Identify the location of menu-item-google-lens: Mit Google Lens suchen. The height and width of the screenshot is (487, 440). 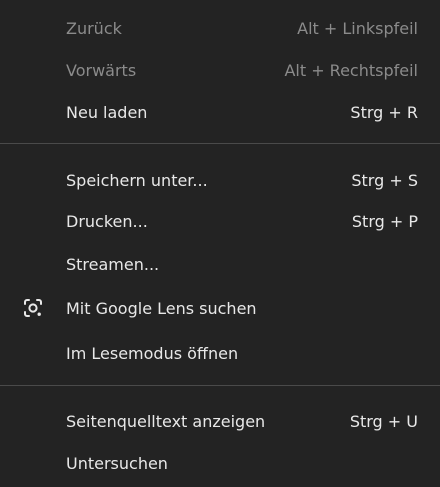
(220, 308).